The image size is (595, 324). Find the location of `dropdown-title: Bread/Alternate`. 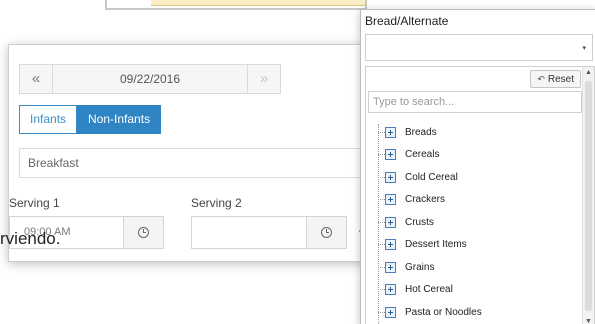

dropdown-title: Bread/Alternate is located at coordinates (407, 21).